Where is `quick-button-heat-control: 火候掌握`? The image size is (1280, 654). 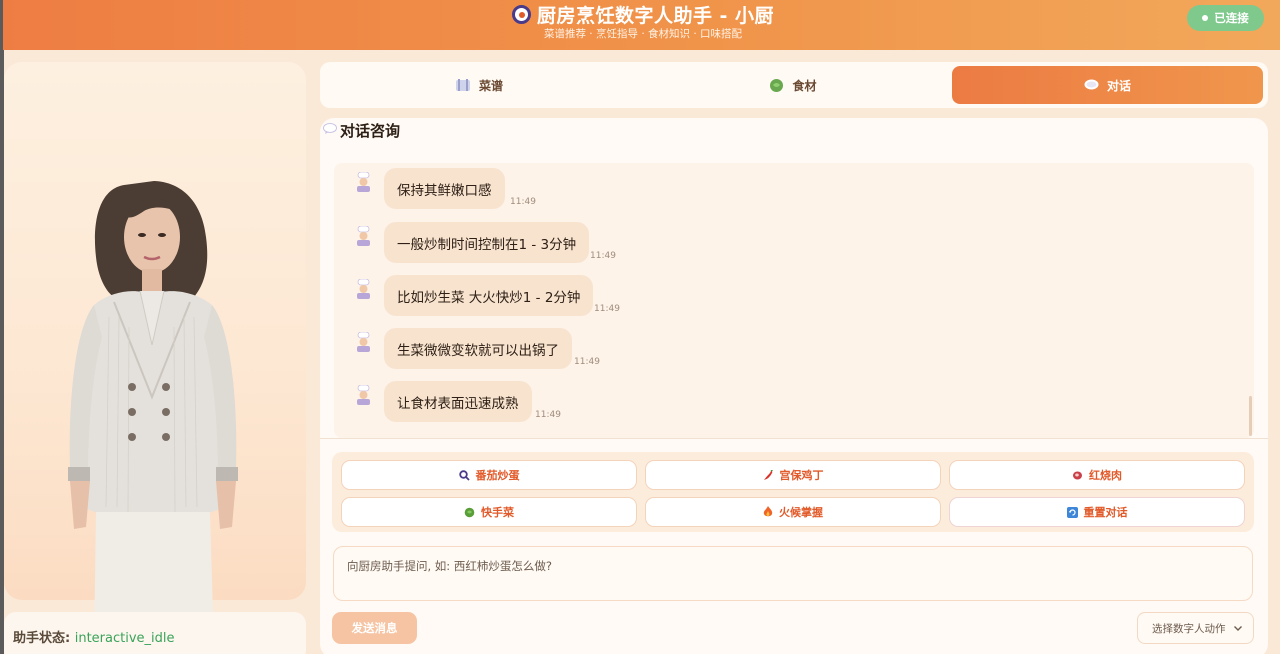
quick-button-heat-control: 火候掌握 is located at coordinates (793, 512).